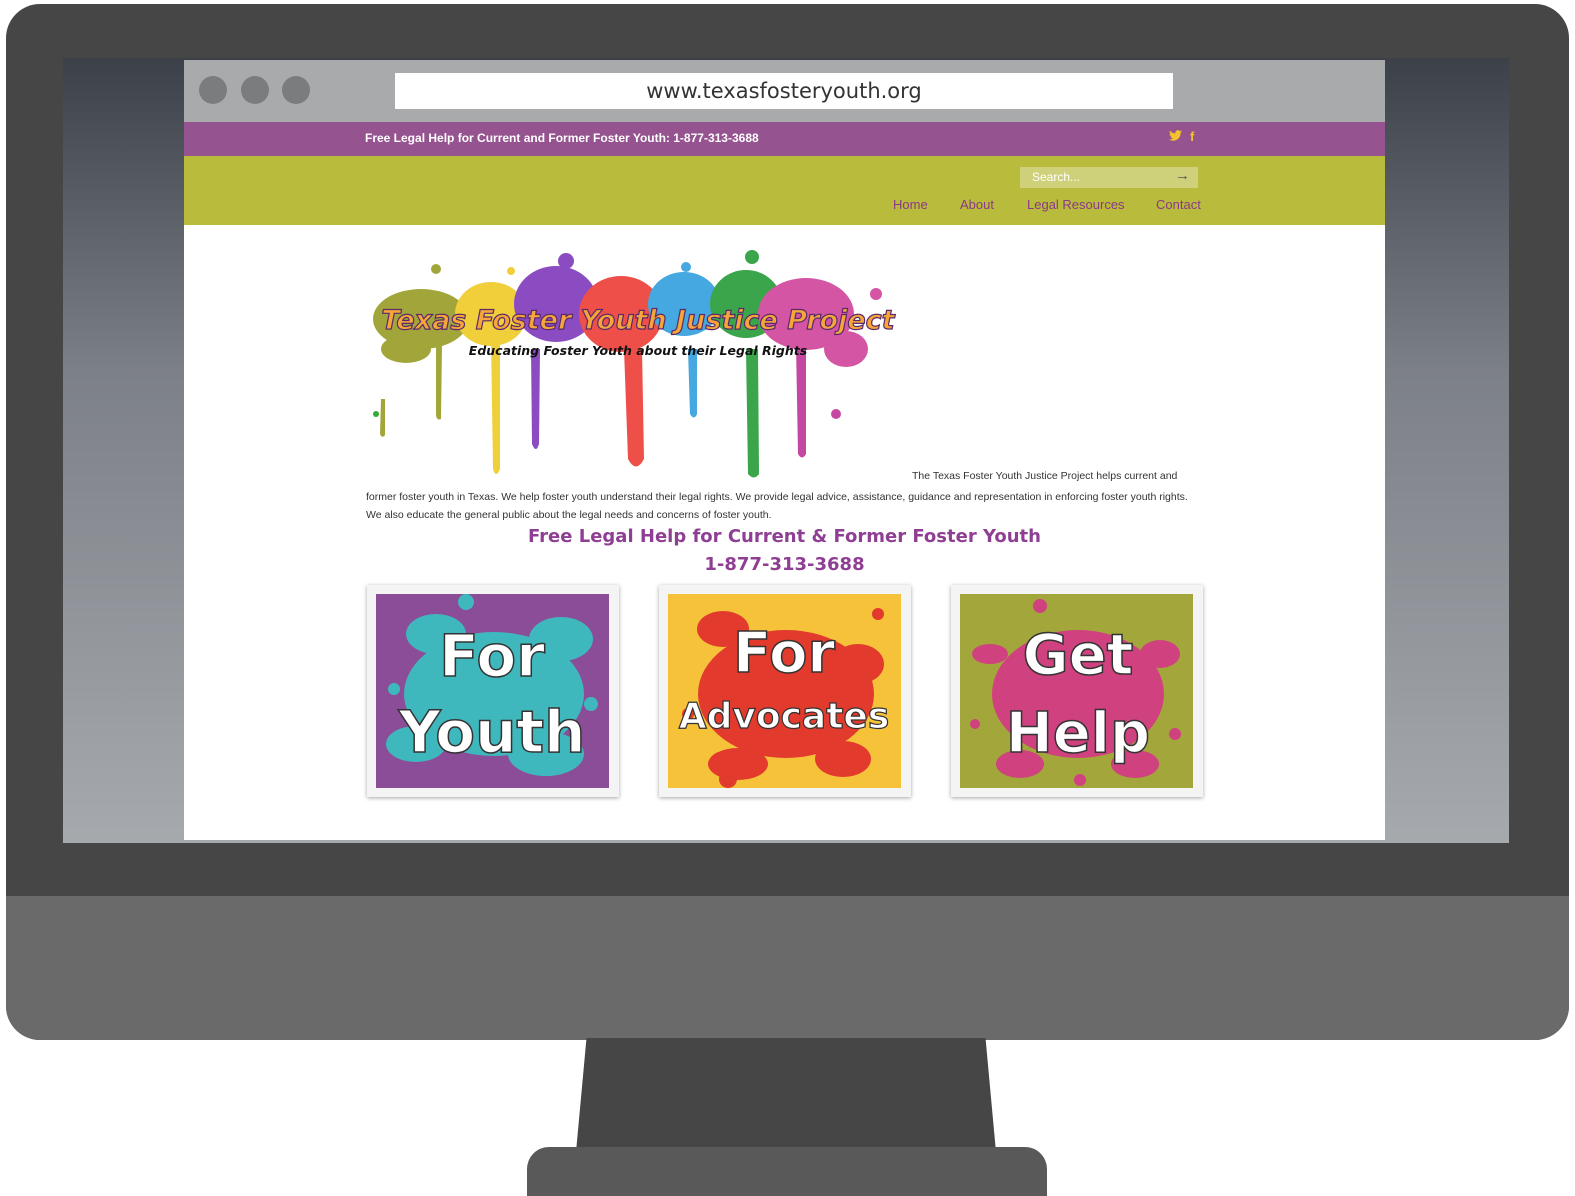  Describe the element at coordinates (1175, 136) in the screenshot. I see `twitter-icon` at that location.